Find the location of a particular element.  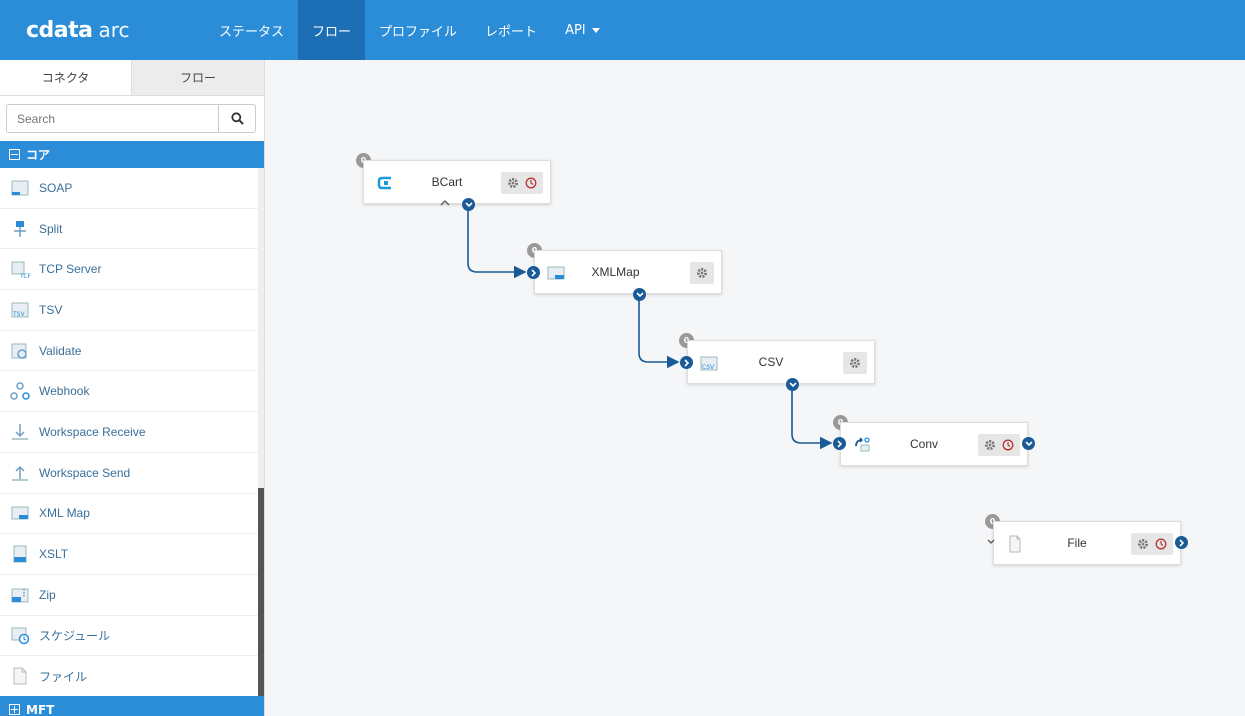

node-csv-actions is located at coordinates (855, 363).